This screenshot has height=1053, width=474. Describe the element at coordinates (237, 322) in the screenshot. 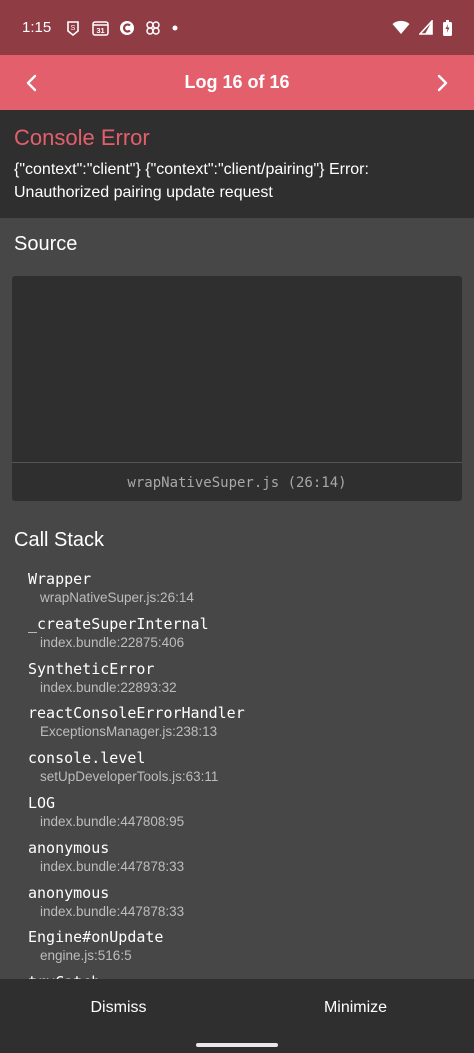

I see `code-line: 25 |function Wrapper() {` at that location.